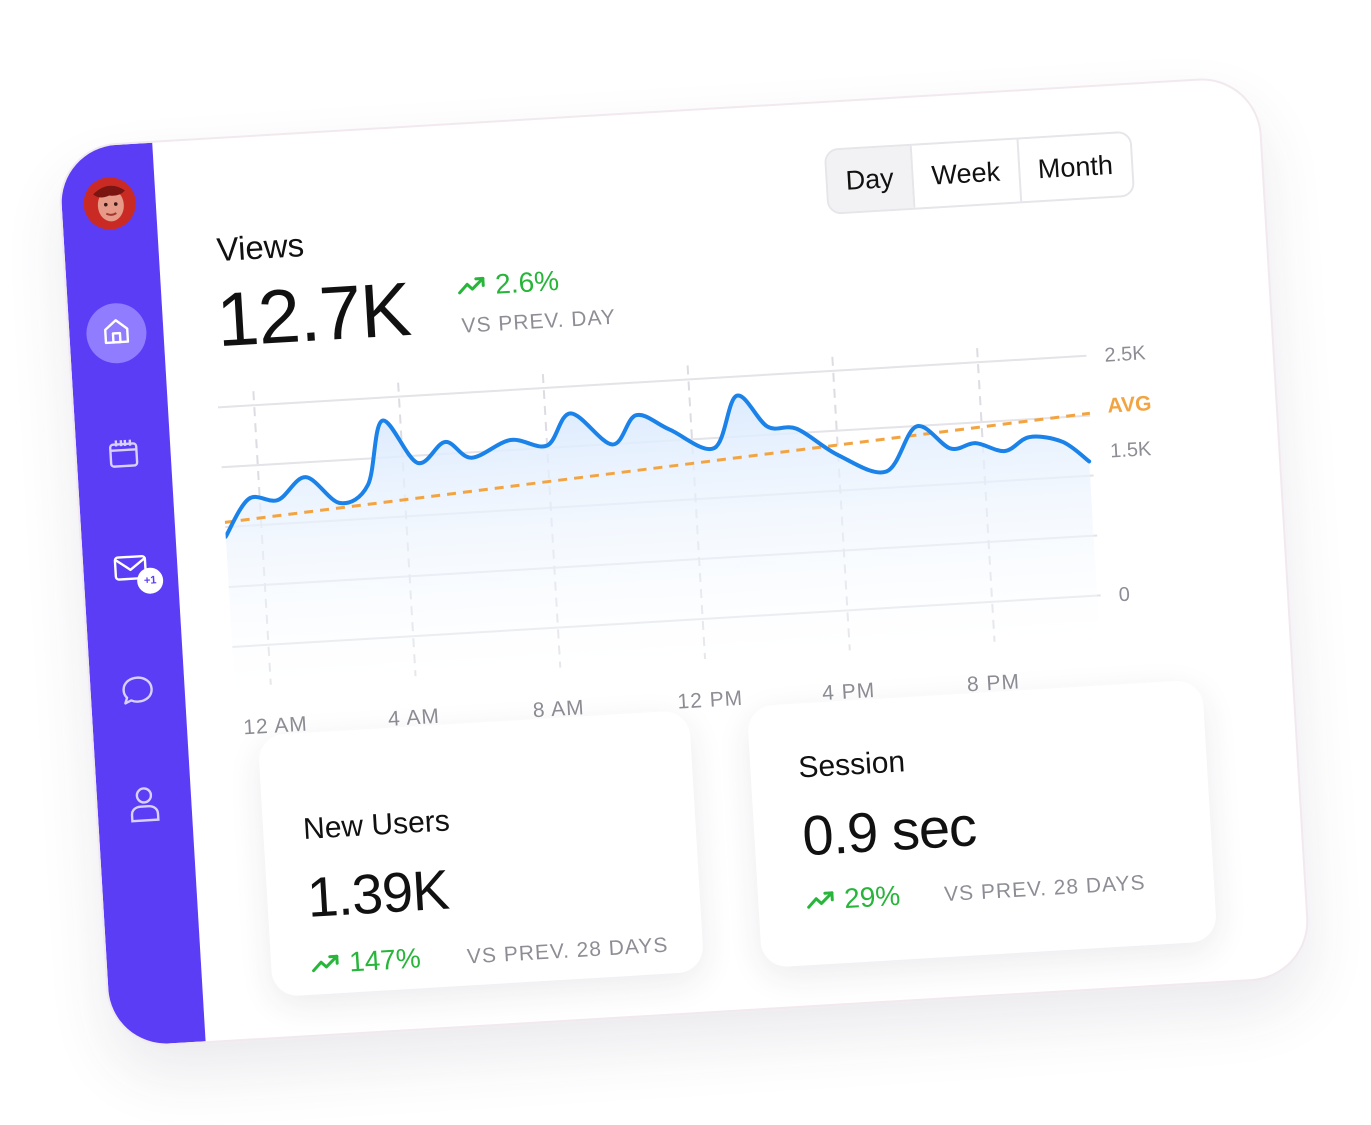 Image resolution: width=1371 pixels, height=1125 pixels. I want to click on views-comparison: VS PREV. DAY, so click(538, 321).